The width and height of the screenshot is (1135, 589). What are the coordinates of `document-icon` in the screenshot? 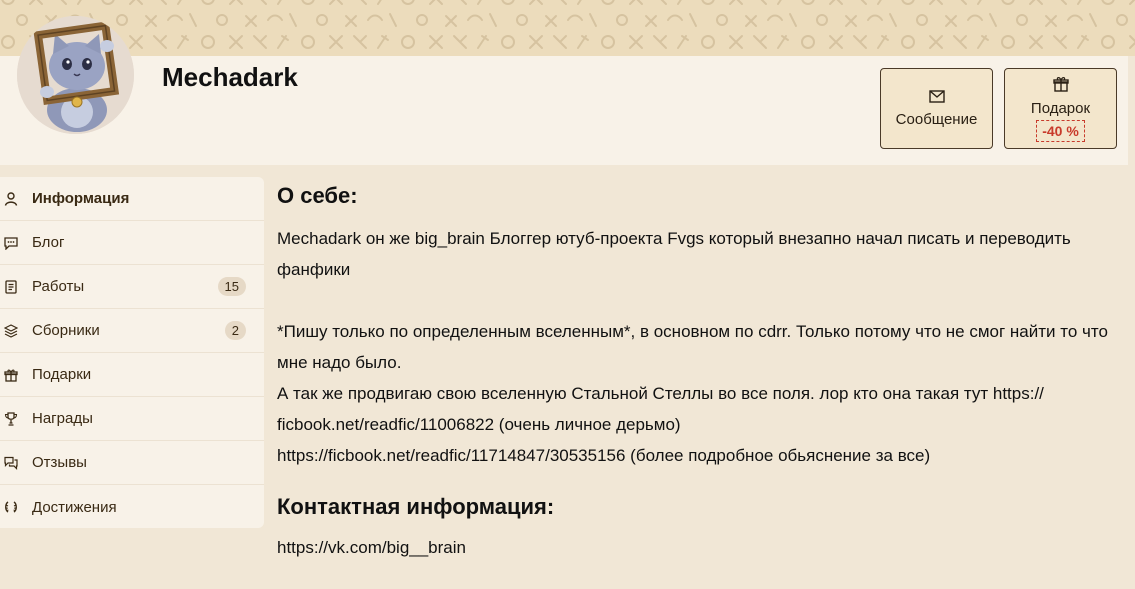 It's located at (11, 286).